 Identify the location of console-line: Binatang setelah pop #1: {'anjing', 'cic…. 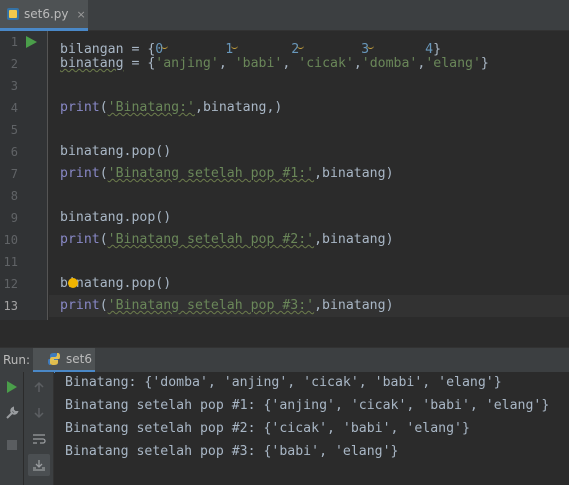
(307, 405).